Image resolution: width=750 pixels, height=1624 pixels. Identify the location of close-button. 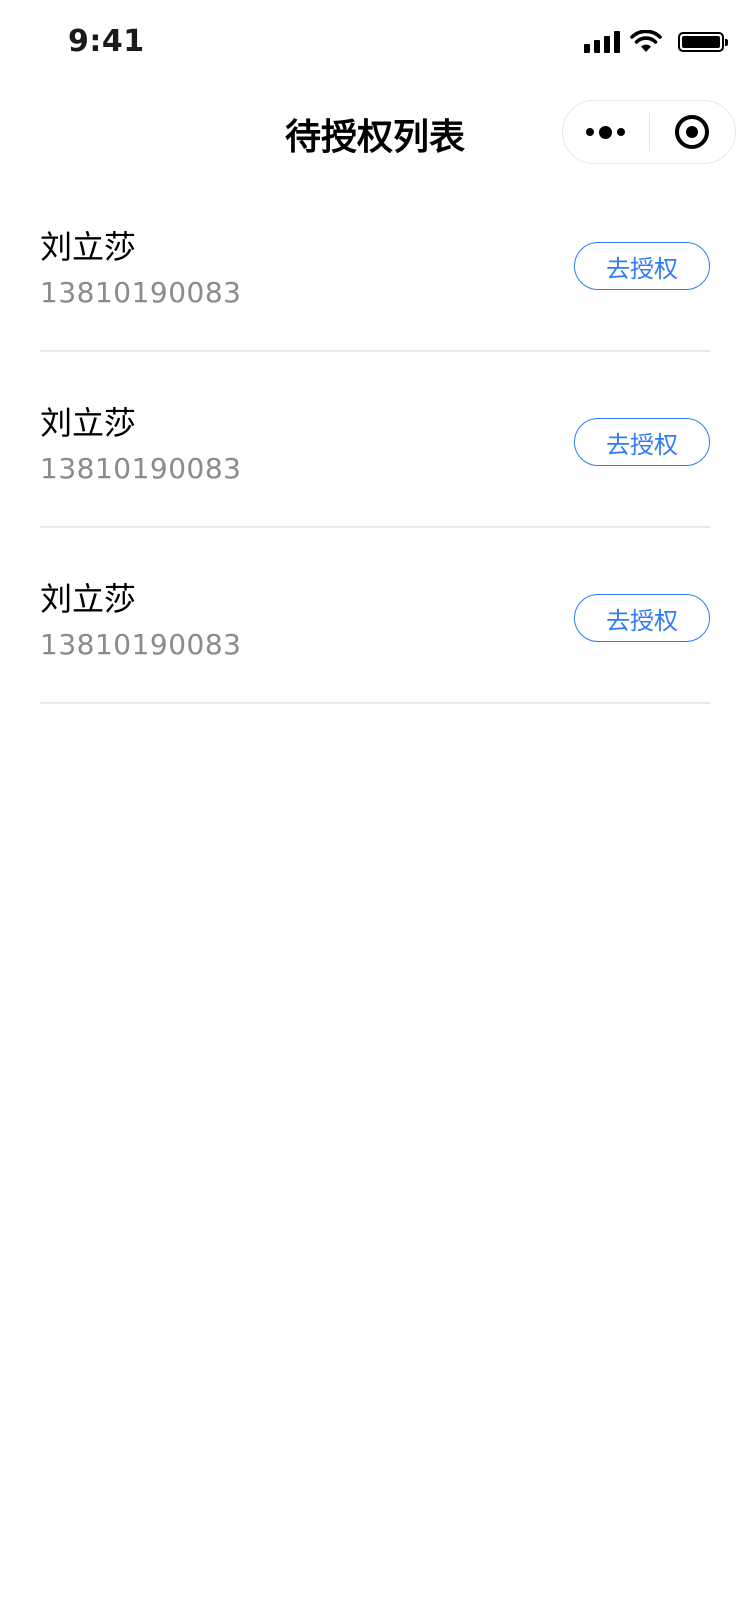
(693, 132).